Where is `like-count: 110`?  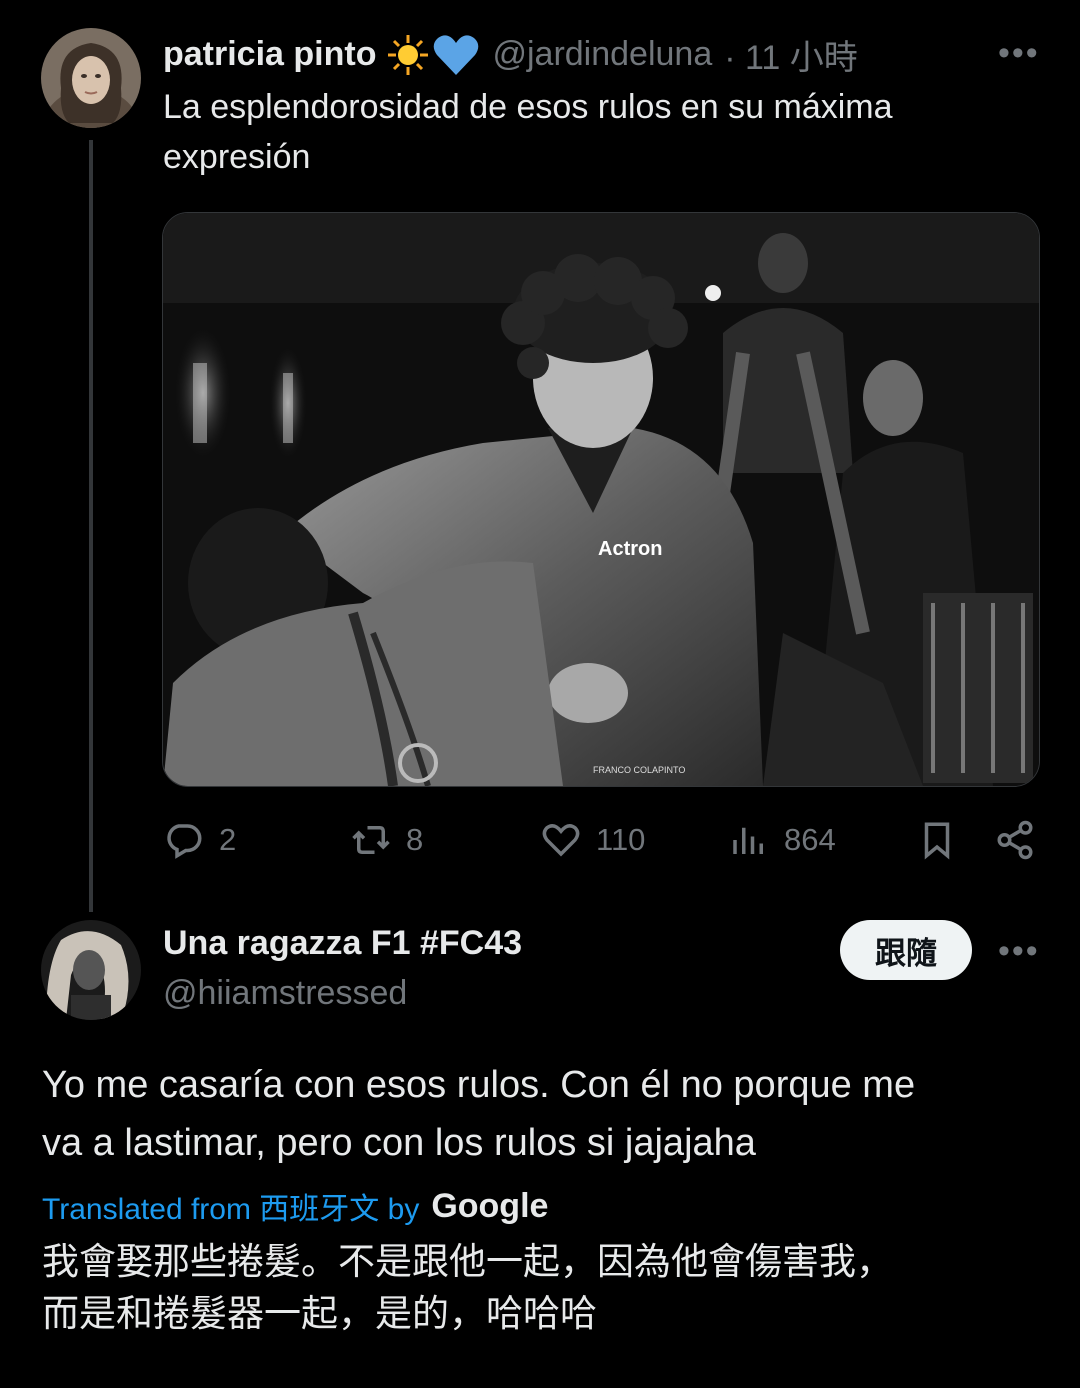 like-count: 110 is located at coordinates (621, 839).